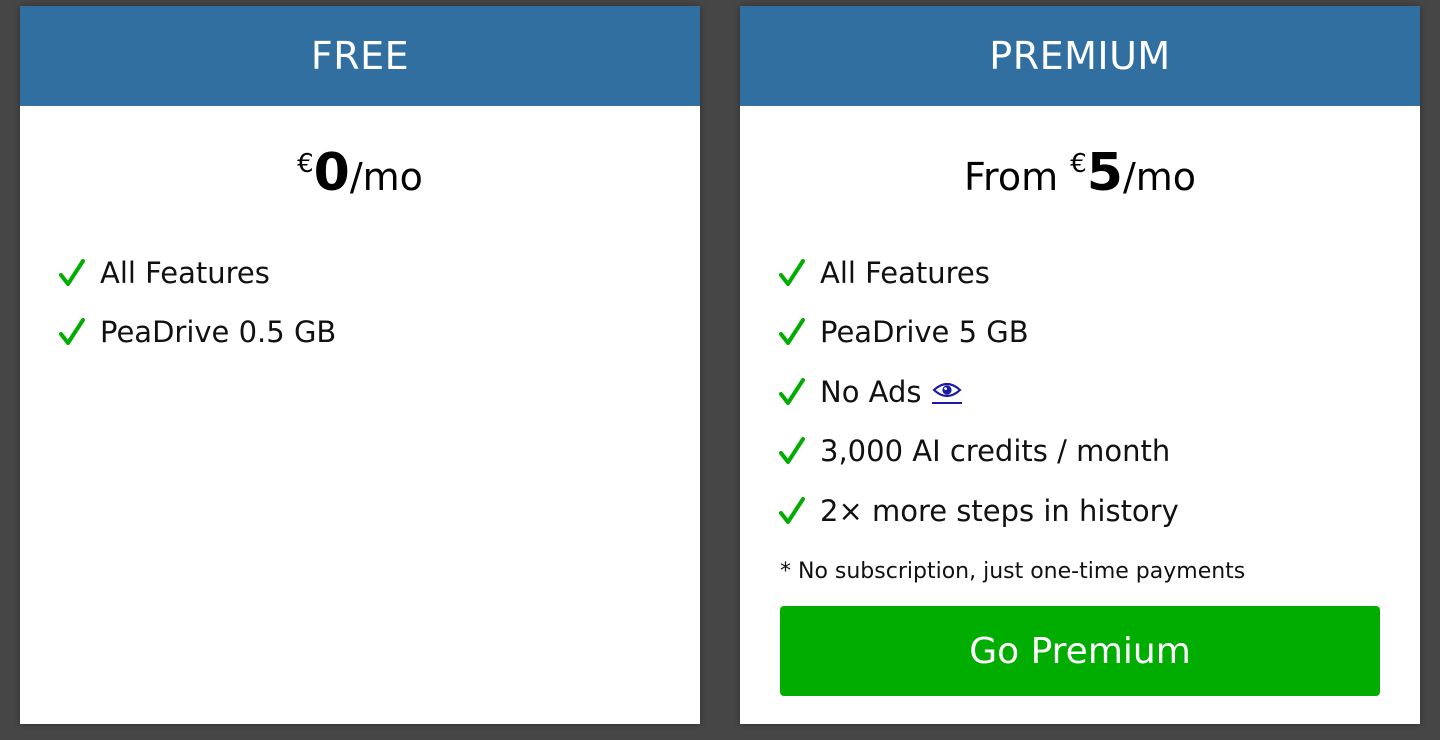 This screenshot has height=740, width=1440. Describe the element at coordinates (995, 451) in the screenshot. I see `feature-label: 3,000 AI credits / month` at that location.